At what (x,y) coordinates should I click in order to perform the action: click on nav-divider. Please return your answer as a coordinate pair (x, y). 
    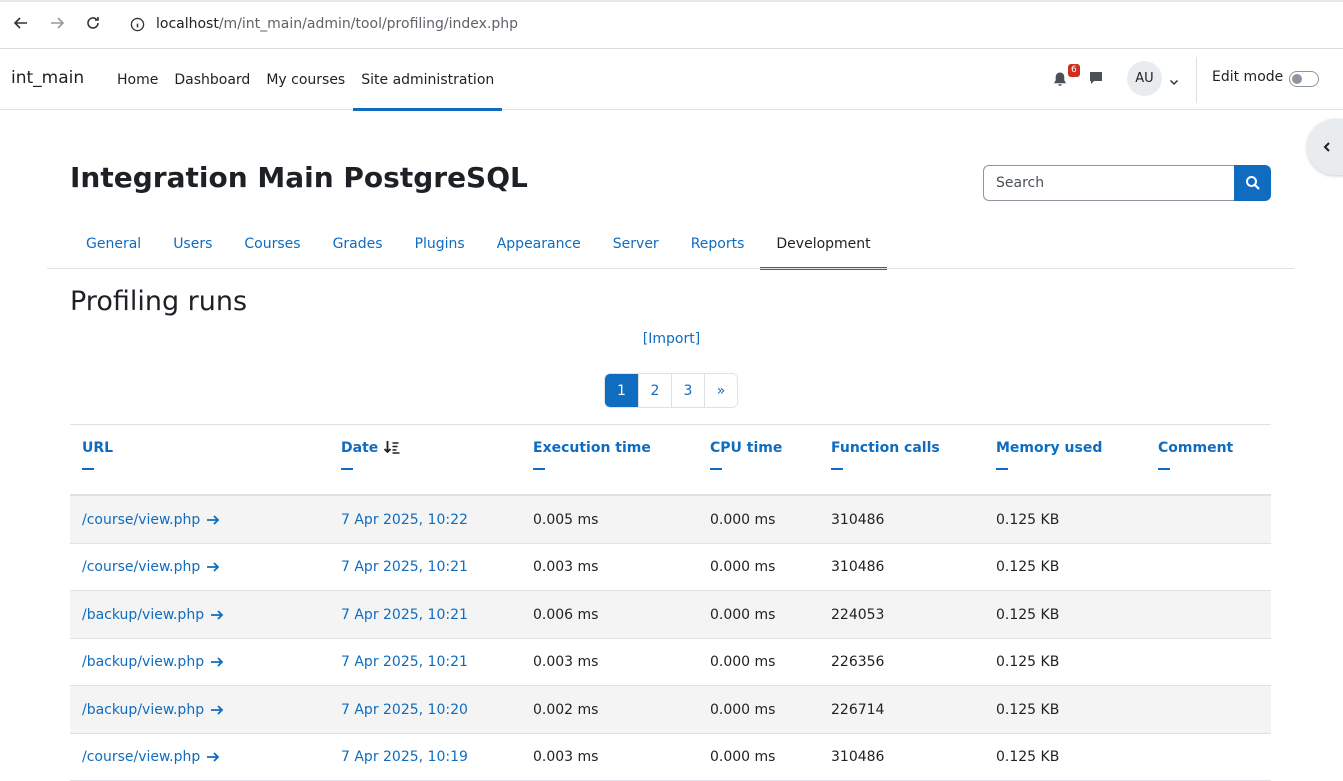
    Looking at the image, I should click on (1196, 80).